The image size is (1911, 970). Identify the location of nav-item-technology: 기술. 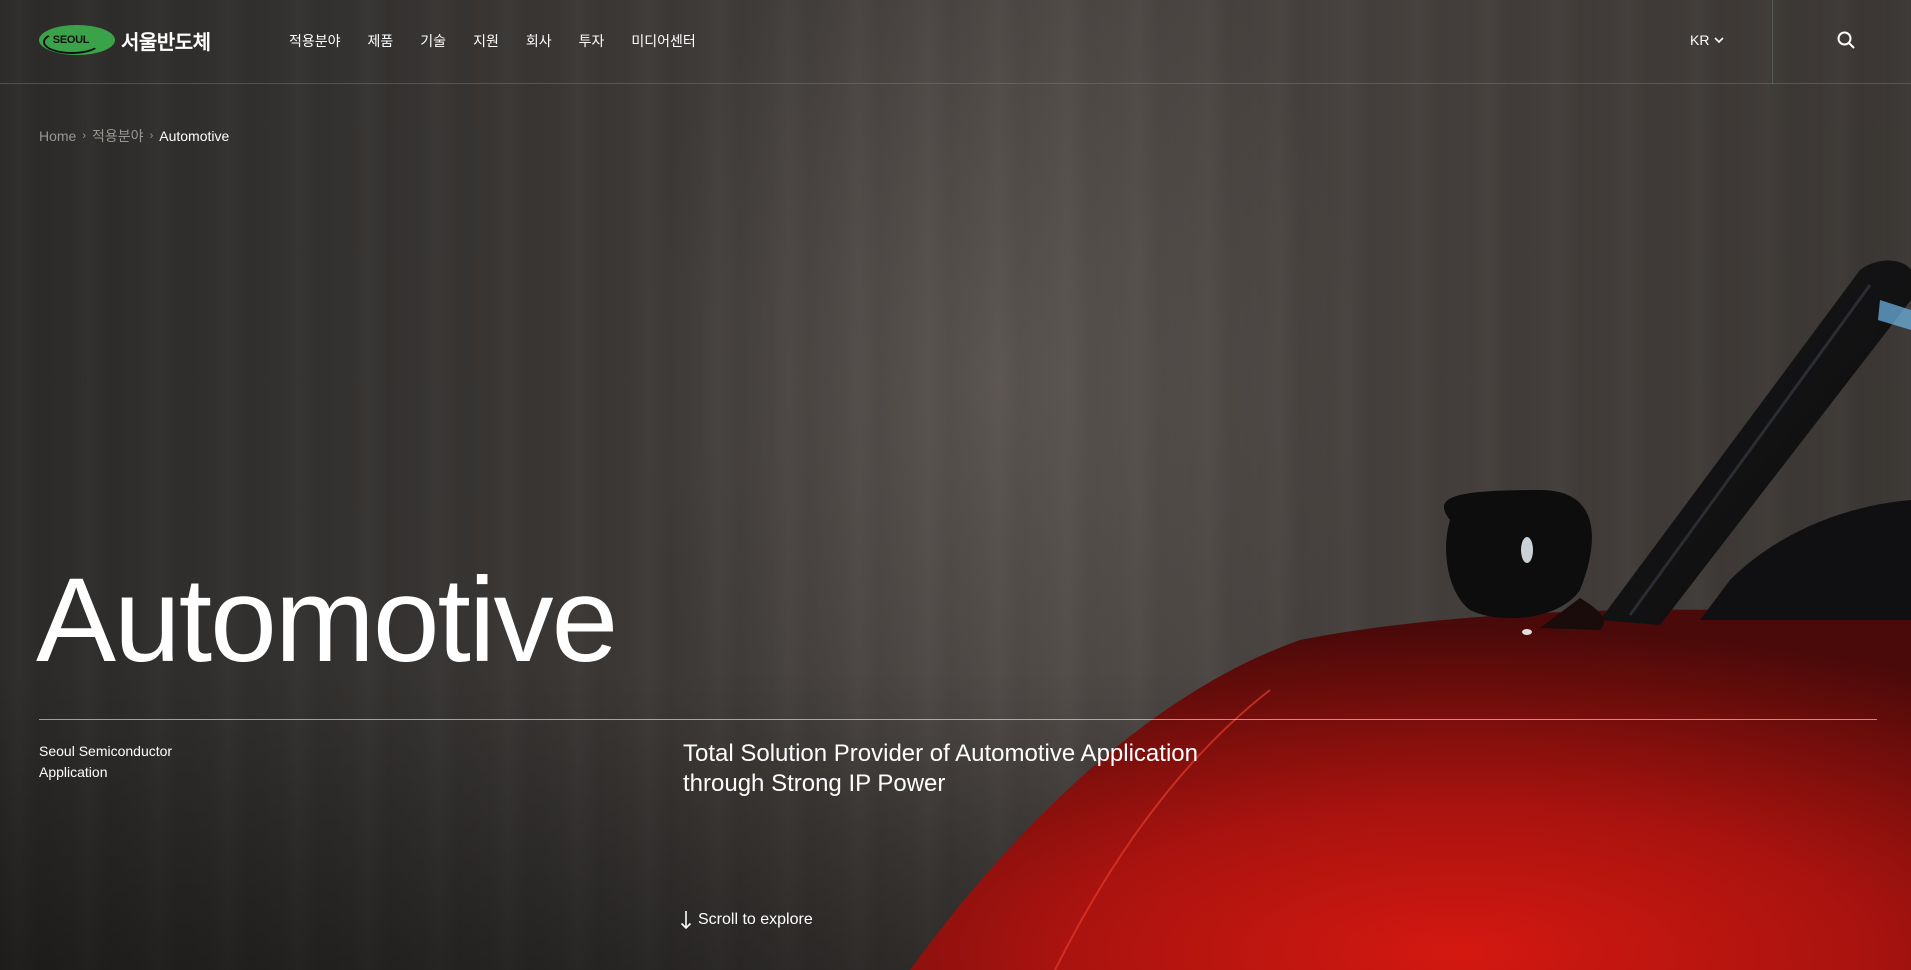
(433, 41).